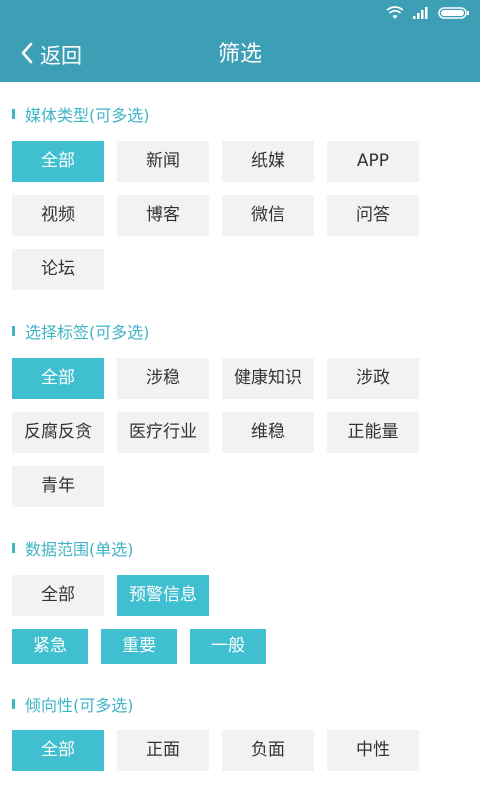 The width and height of the screenshot is (480, 800). What do you see at coordinates (50, 646) in the screenshot?
I see `warning-level-chip: 紧急` at bounding box center [50, 646].